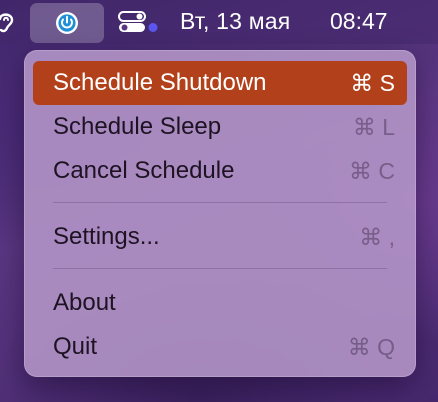  I want to click on menu-item-shortcut: ⌘ C, so click(372, 170).